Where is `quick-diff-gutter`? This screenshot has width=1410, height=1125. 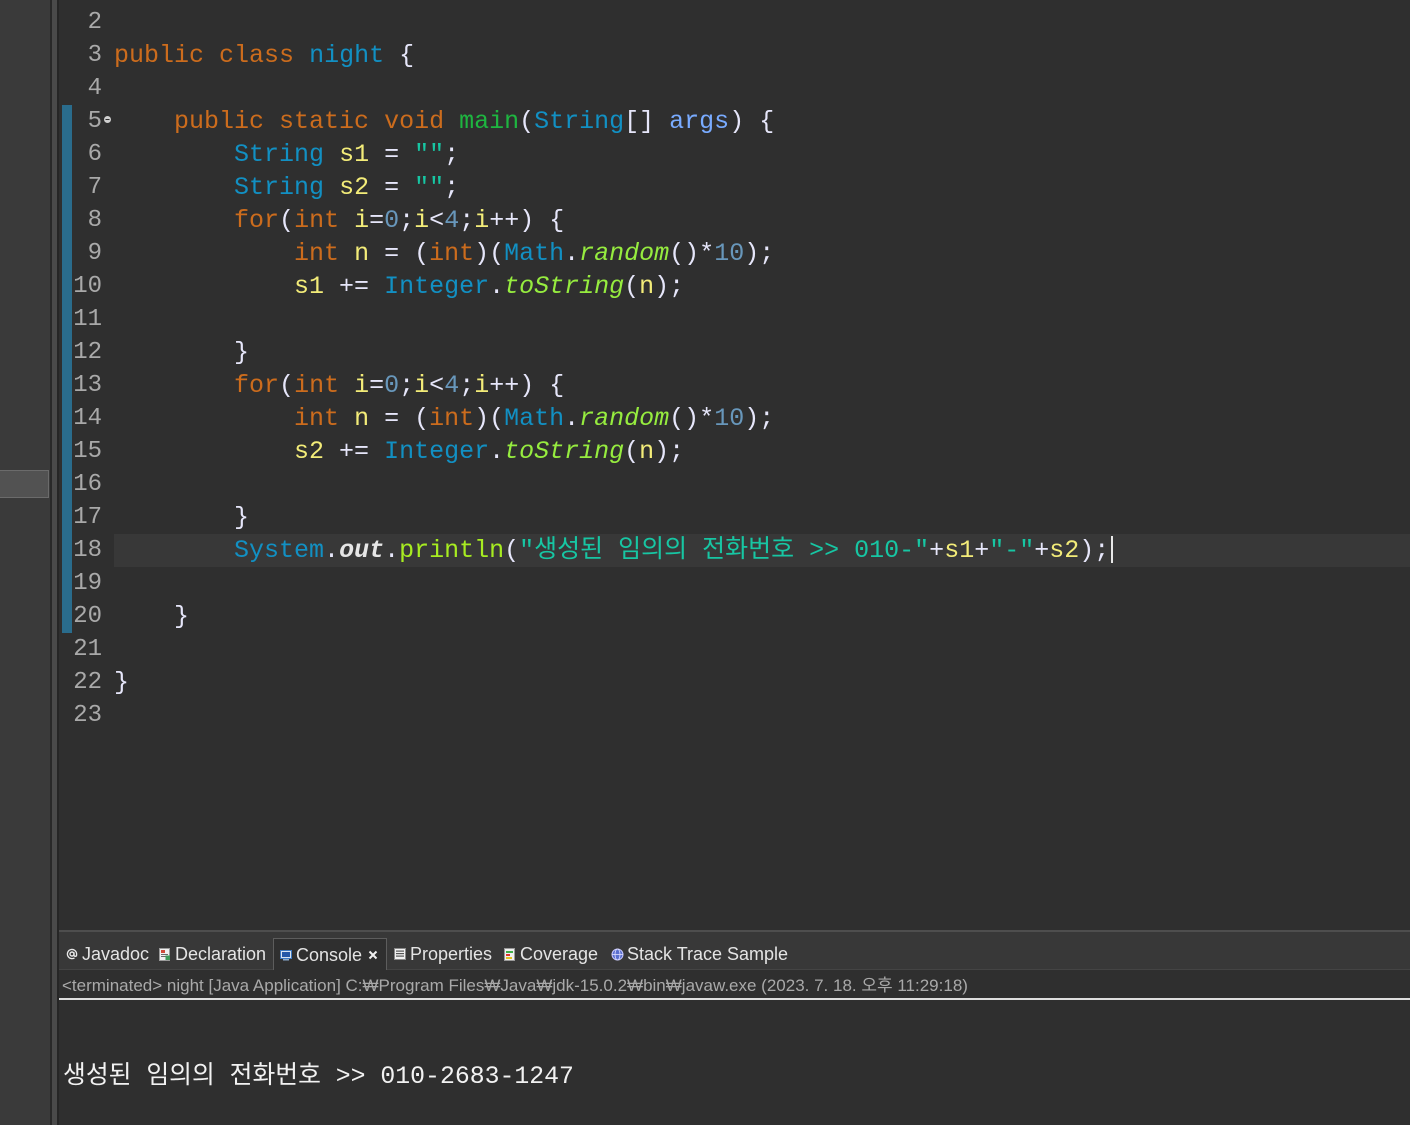
quick-diff-gutter is located at coordinates (67, 22).